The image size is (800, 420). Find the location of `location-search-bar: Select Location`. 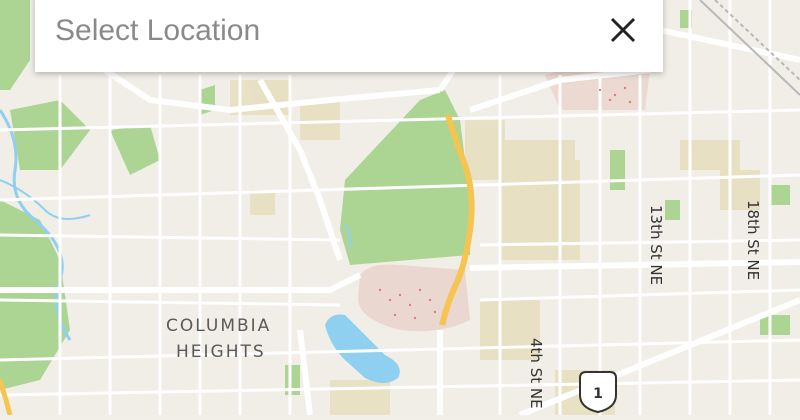

location-search-bar: Select Location is located at coordinates (349, 36).